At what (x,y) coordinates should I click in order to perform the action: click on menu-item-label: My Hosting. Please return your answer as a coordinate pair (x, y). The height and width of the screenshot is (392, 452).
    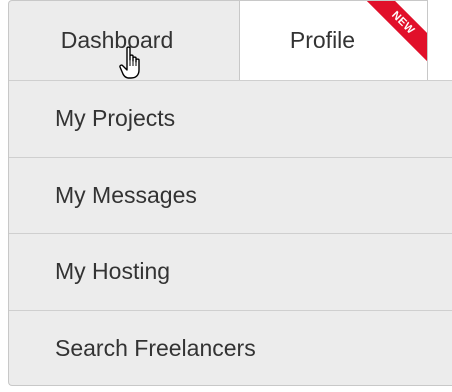
    Looking at the image, I should click on (113, 271).